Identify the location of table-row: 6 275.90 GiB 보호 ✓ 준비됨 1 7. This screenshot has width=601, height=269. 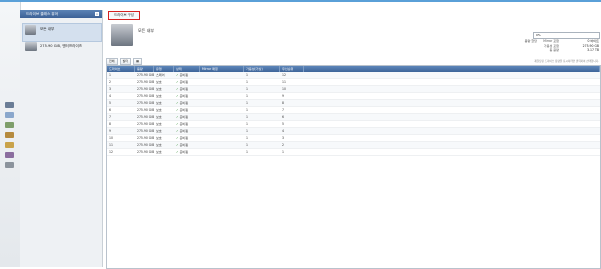
(353, 110).